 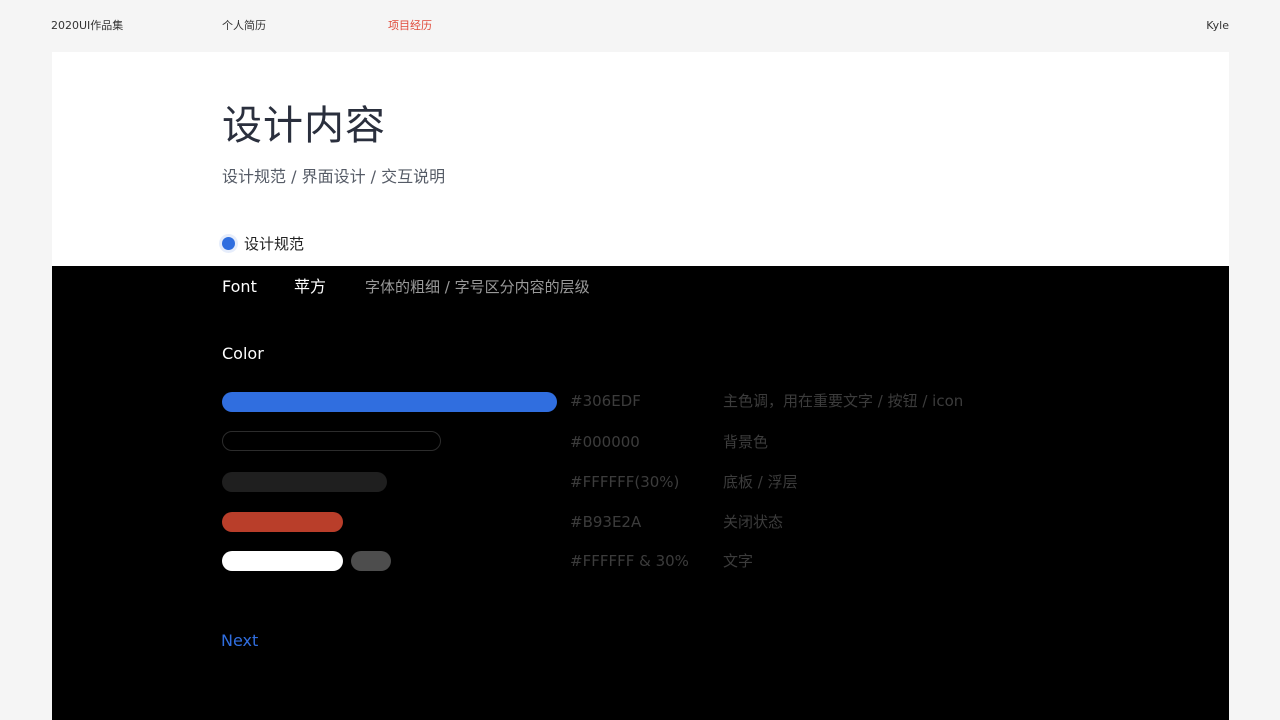 What do you see at coordinates (87, 26) in the screenshot?
I see `nav-brand-link: 2020UI作品集` at bounding box center [87, 26].